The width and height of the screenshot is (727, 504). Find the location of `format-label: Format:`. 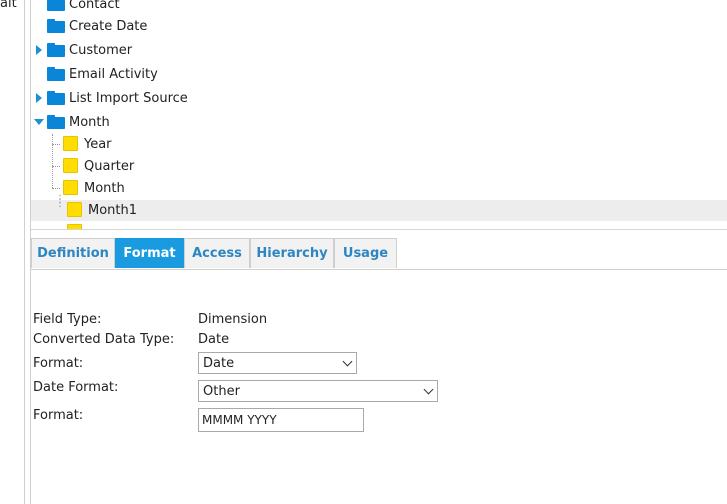

format-label: Format: is located at coordinates (58, 363).